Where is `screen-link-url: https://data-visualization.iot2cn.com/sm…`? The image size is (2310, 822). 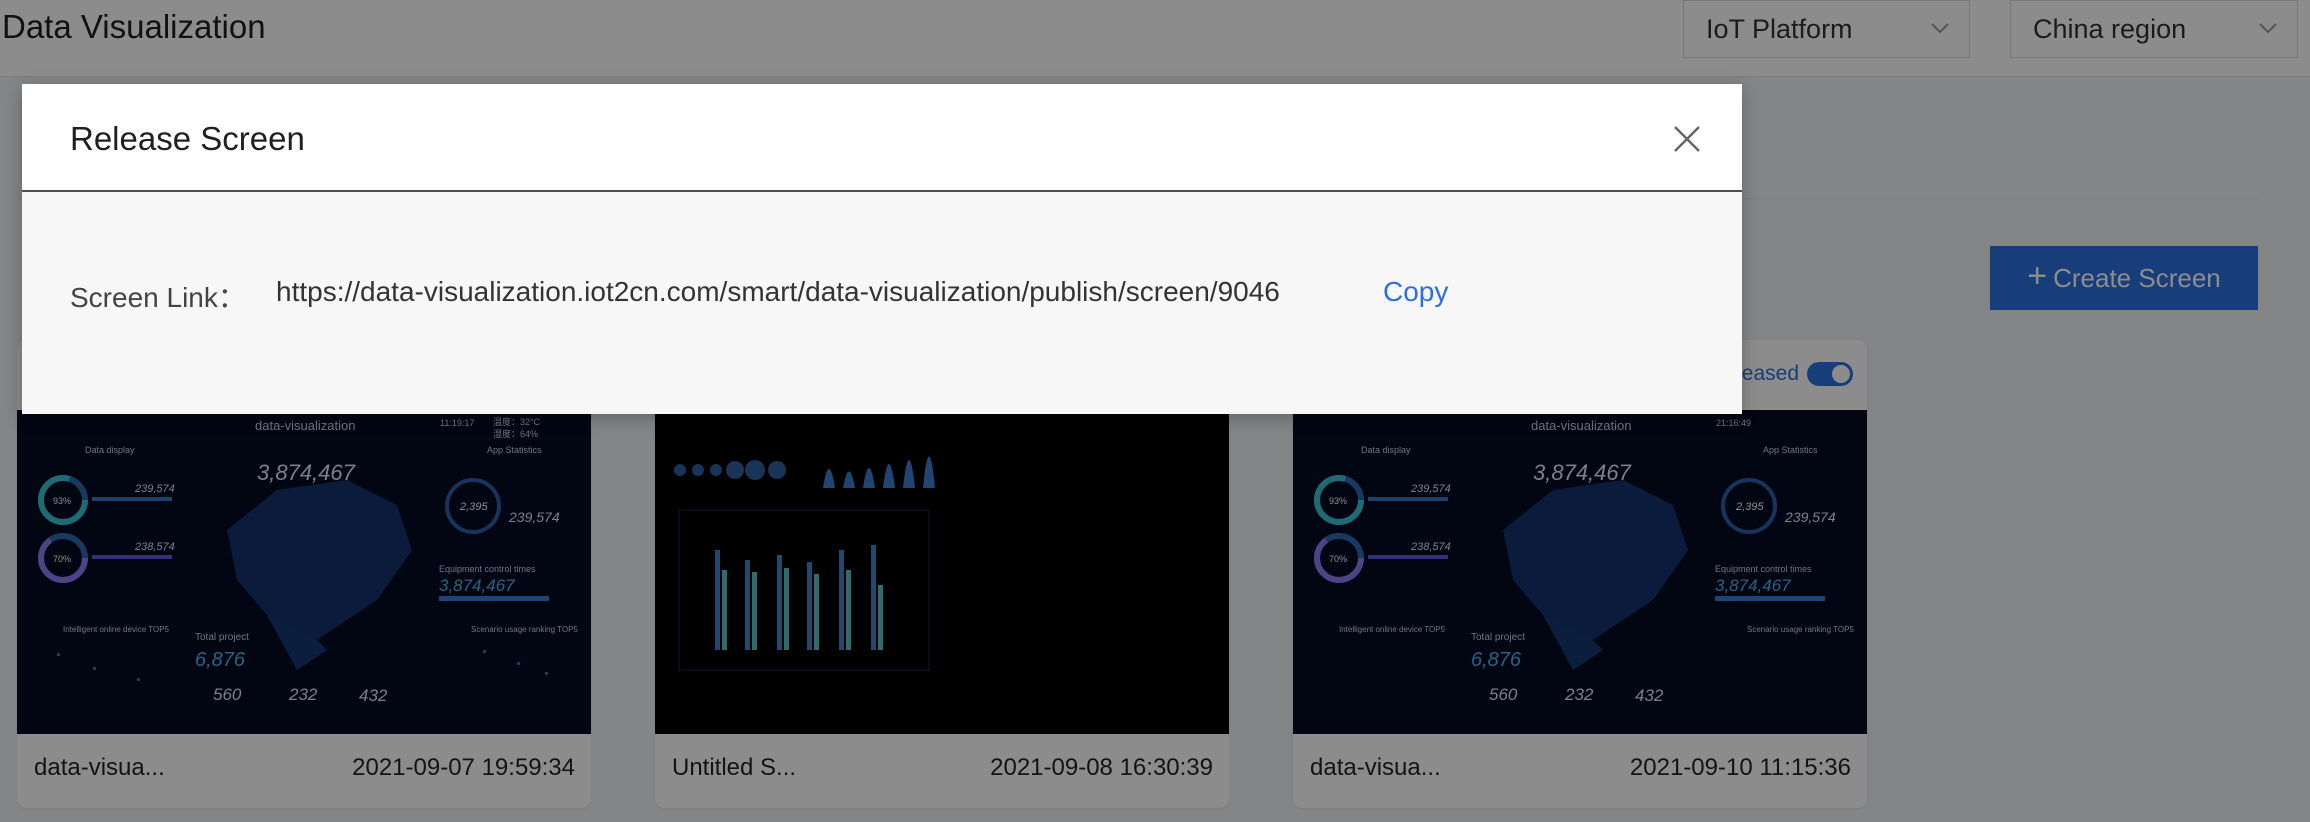 screen-link-url: https://data-visualization.iot2cn.com/sm… is located at coordinates (778, 291).